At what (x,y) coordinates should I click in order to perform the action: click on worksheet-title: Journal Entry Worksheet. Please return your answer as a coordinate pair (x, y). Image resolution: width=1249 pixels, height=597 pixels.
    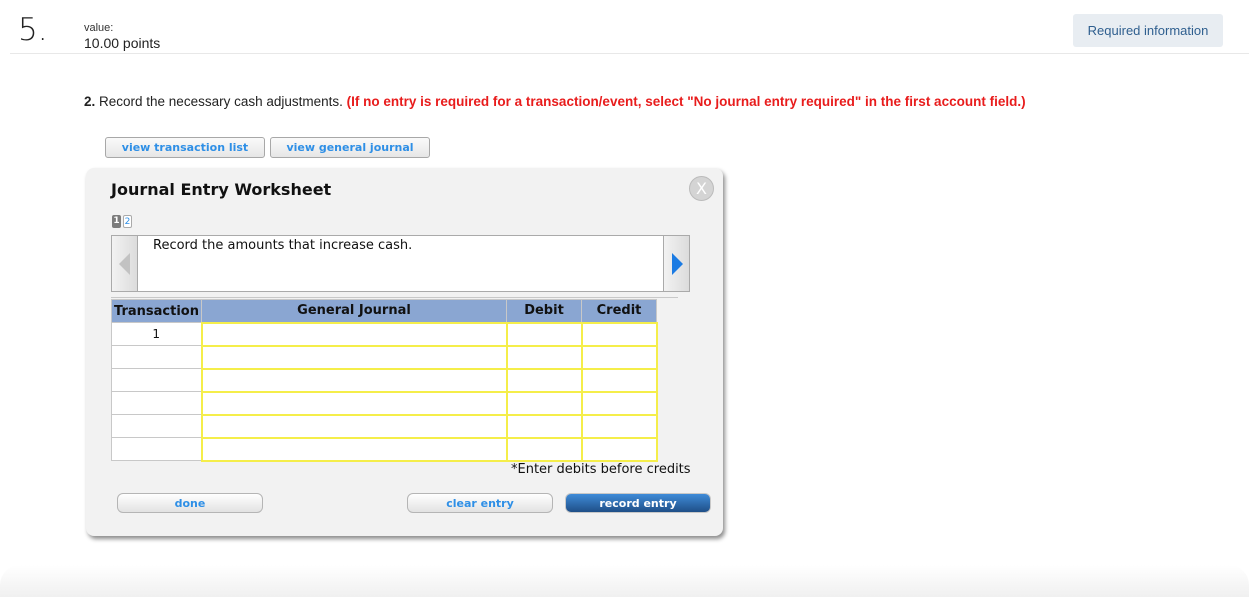
    Looking at the image, I should click on (221, 189).